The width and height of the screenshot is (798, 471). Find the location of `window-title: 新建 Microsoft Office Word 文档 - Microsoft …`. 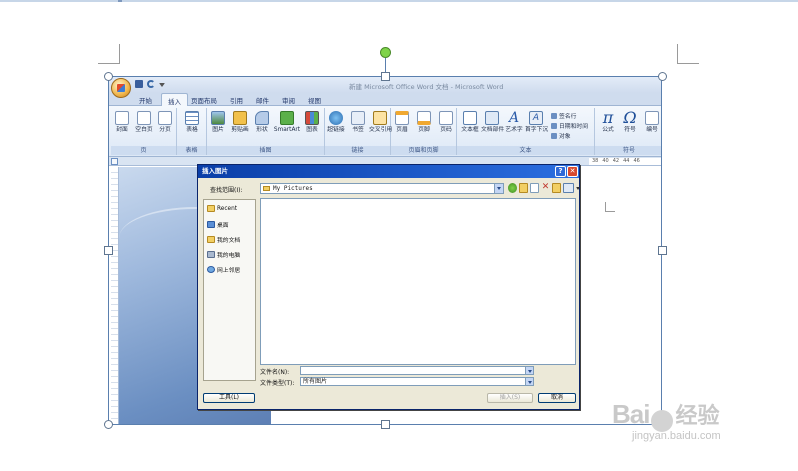

window-title: 新建 Microsoft Office Word 文档 - Microsoft … is located at coordinates (426, 87).